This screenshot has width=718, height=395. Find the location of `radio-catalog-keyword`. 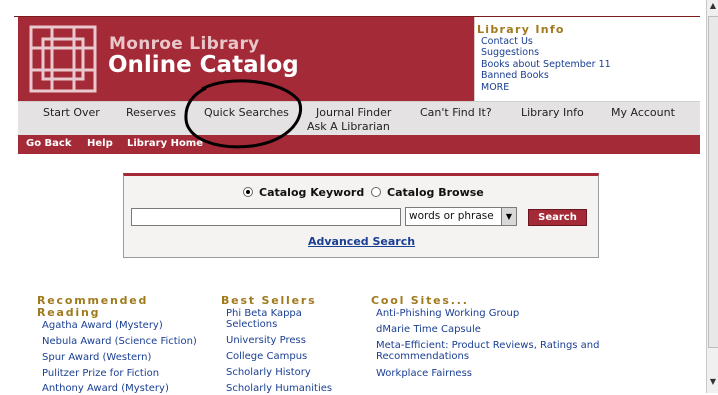

radio-catalog-keyword is located at coordinates (248, 192).